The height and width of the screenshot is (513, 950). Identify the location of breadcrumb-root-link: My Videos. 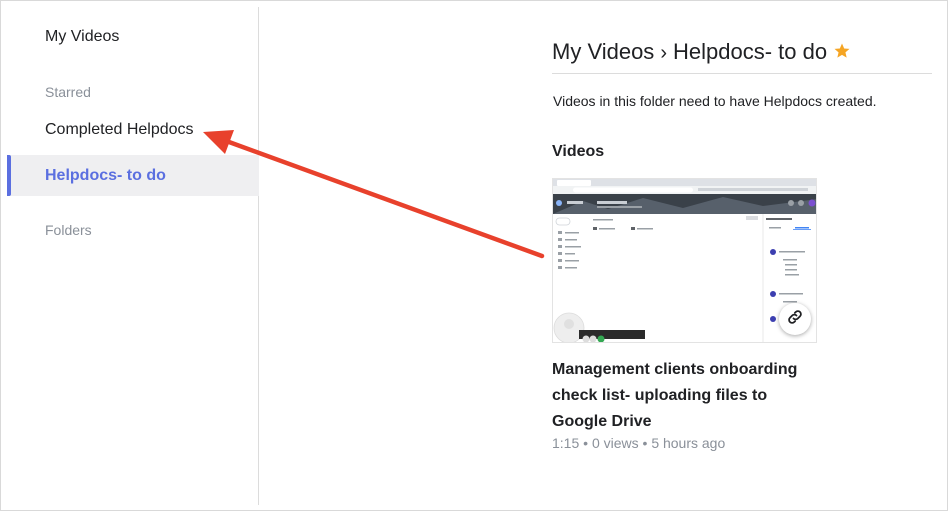
(603, 51).